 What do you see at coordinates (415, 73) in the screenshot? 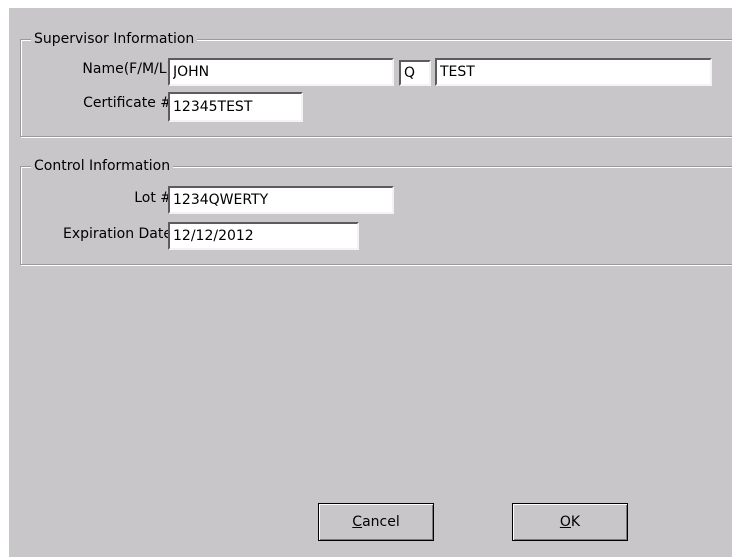
I see `middle-initial-input` at bounding box center [415, 73].